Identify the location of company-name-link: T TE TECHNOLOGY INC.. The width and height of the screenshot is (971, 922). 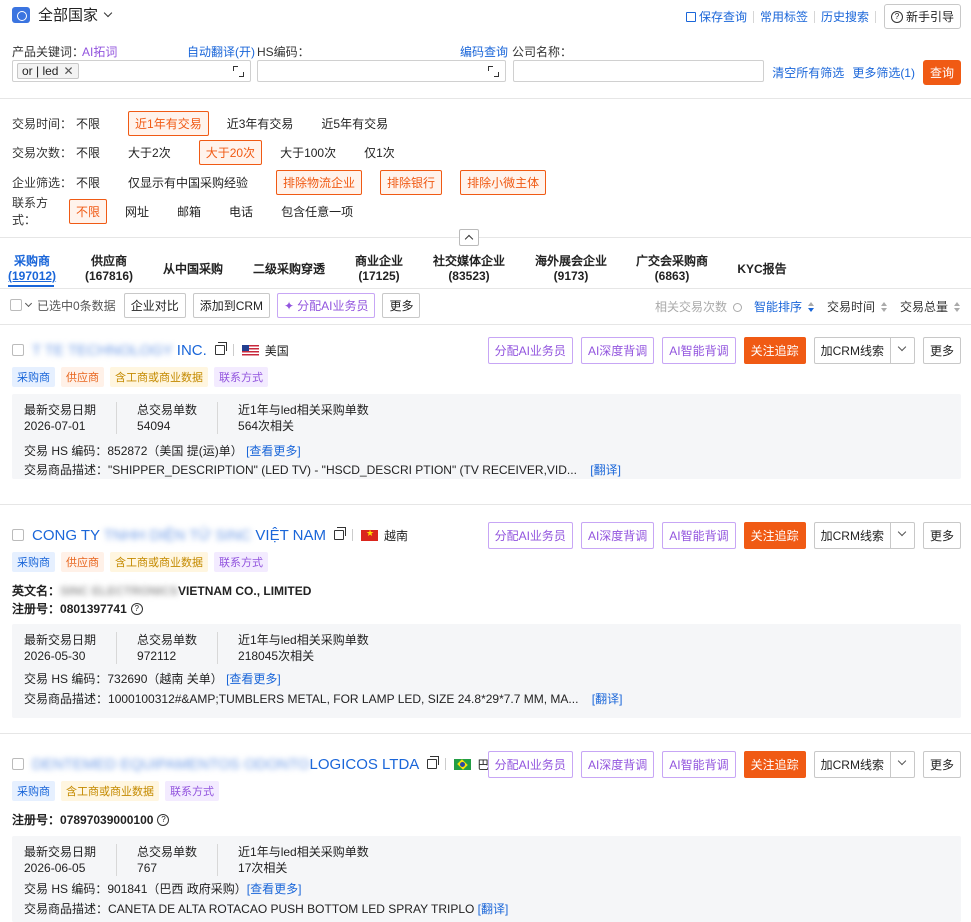
(119, 350).